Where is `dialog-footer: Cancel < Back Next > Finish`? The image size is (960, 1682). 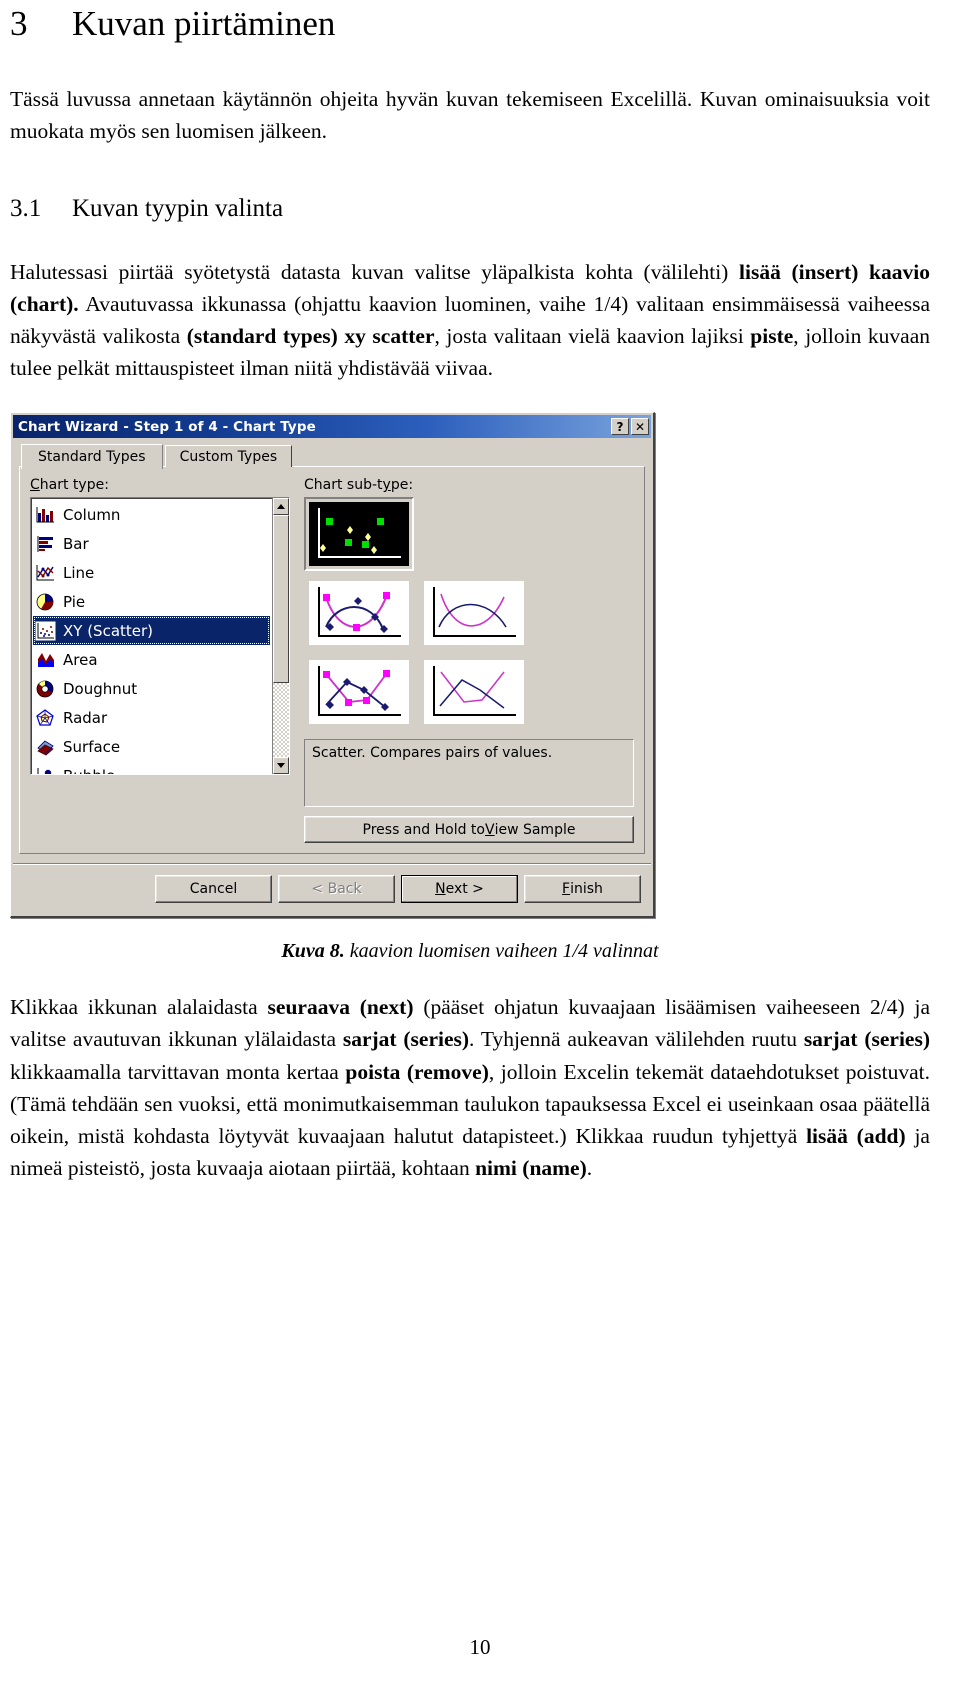 dialog-footer: Cancel < Back Next > Finish is located at coordinates (332, 888).